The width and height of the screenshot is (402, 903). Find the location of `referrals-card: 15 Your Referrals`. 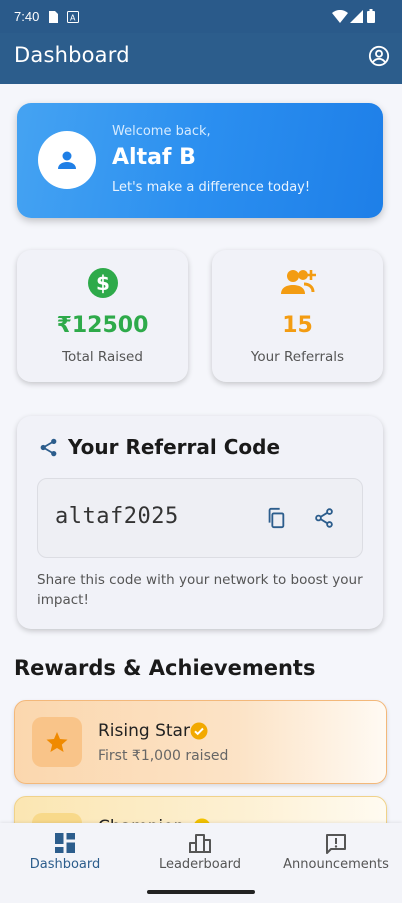

referrals-card: 15 Your Referrals is located at coordinates (297, 316).